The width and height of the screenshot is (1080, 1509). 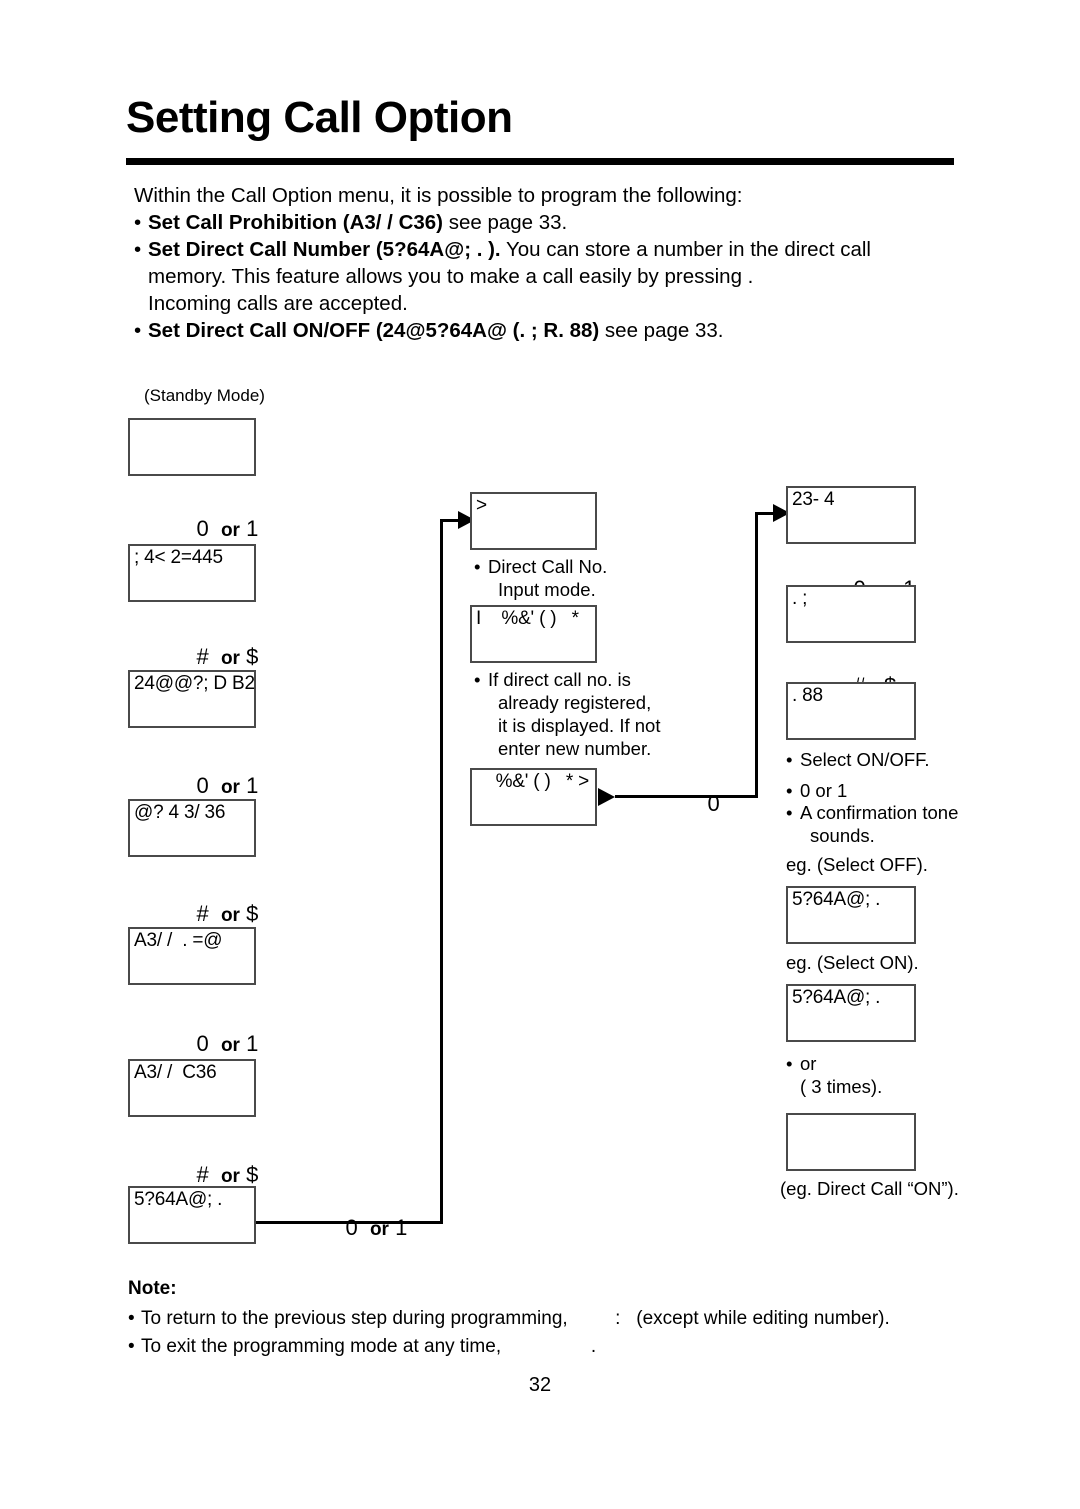 What do you see at coordinates (364, 1229) in the screenshot?
I see `key-step-left-exit: 0 or 1` at bounding box center [364, 1229].